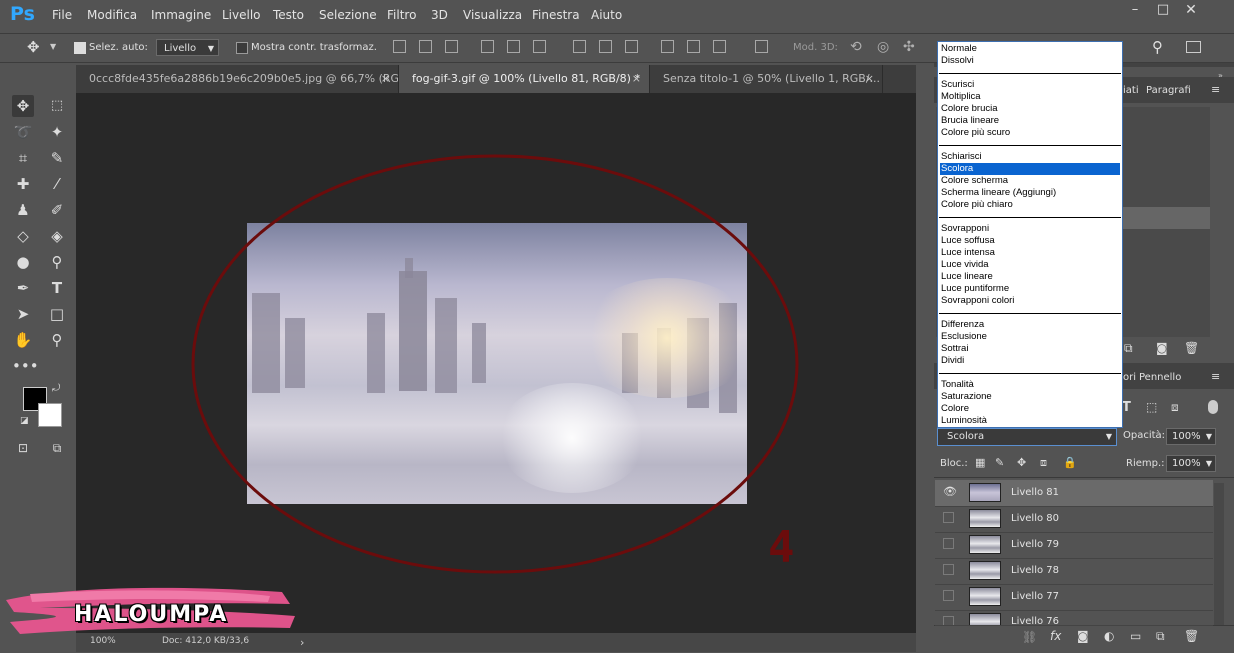 This screenshot has height=653, width=1234. I want to click on more-tools-icon: •••, so click(25, 366).